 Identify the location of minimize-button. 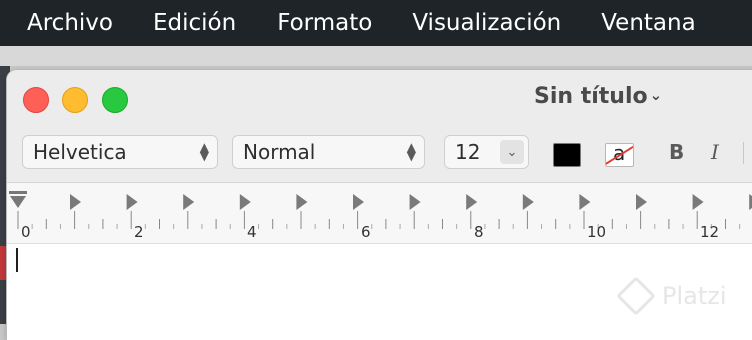
(75, 100).